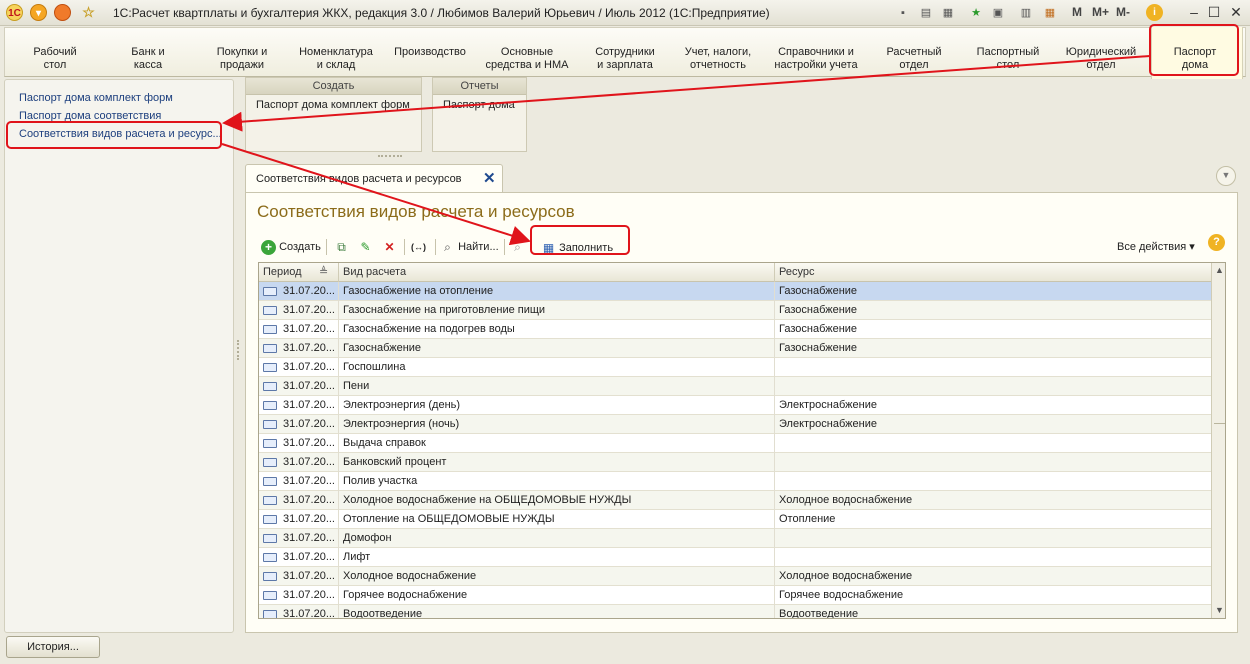 This screenshot has height=664, width=1250. Describe the element at coordinates (1214, 12) in the screenshot. I see `maximize-button: ☐` at that location.